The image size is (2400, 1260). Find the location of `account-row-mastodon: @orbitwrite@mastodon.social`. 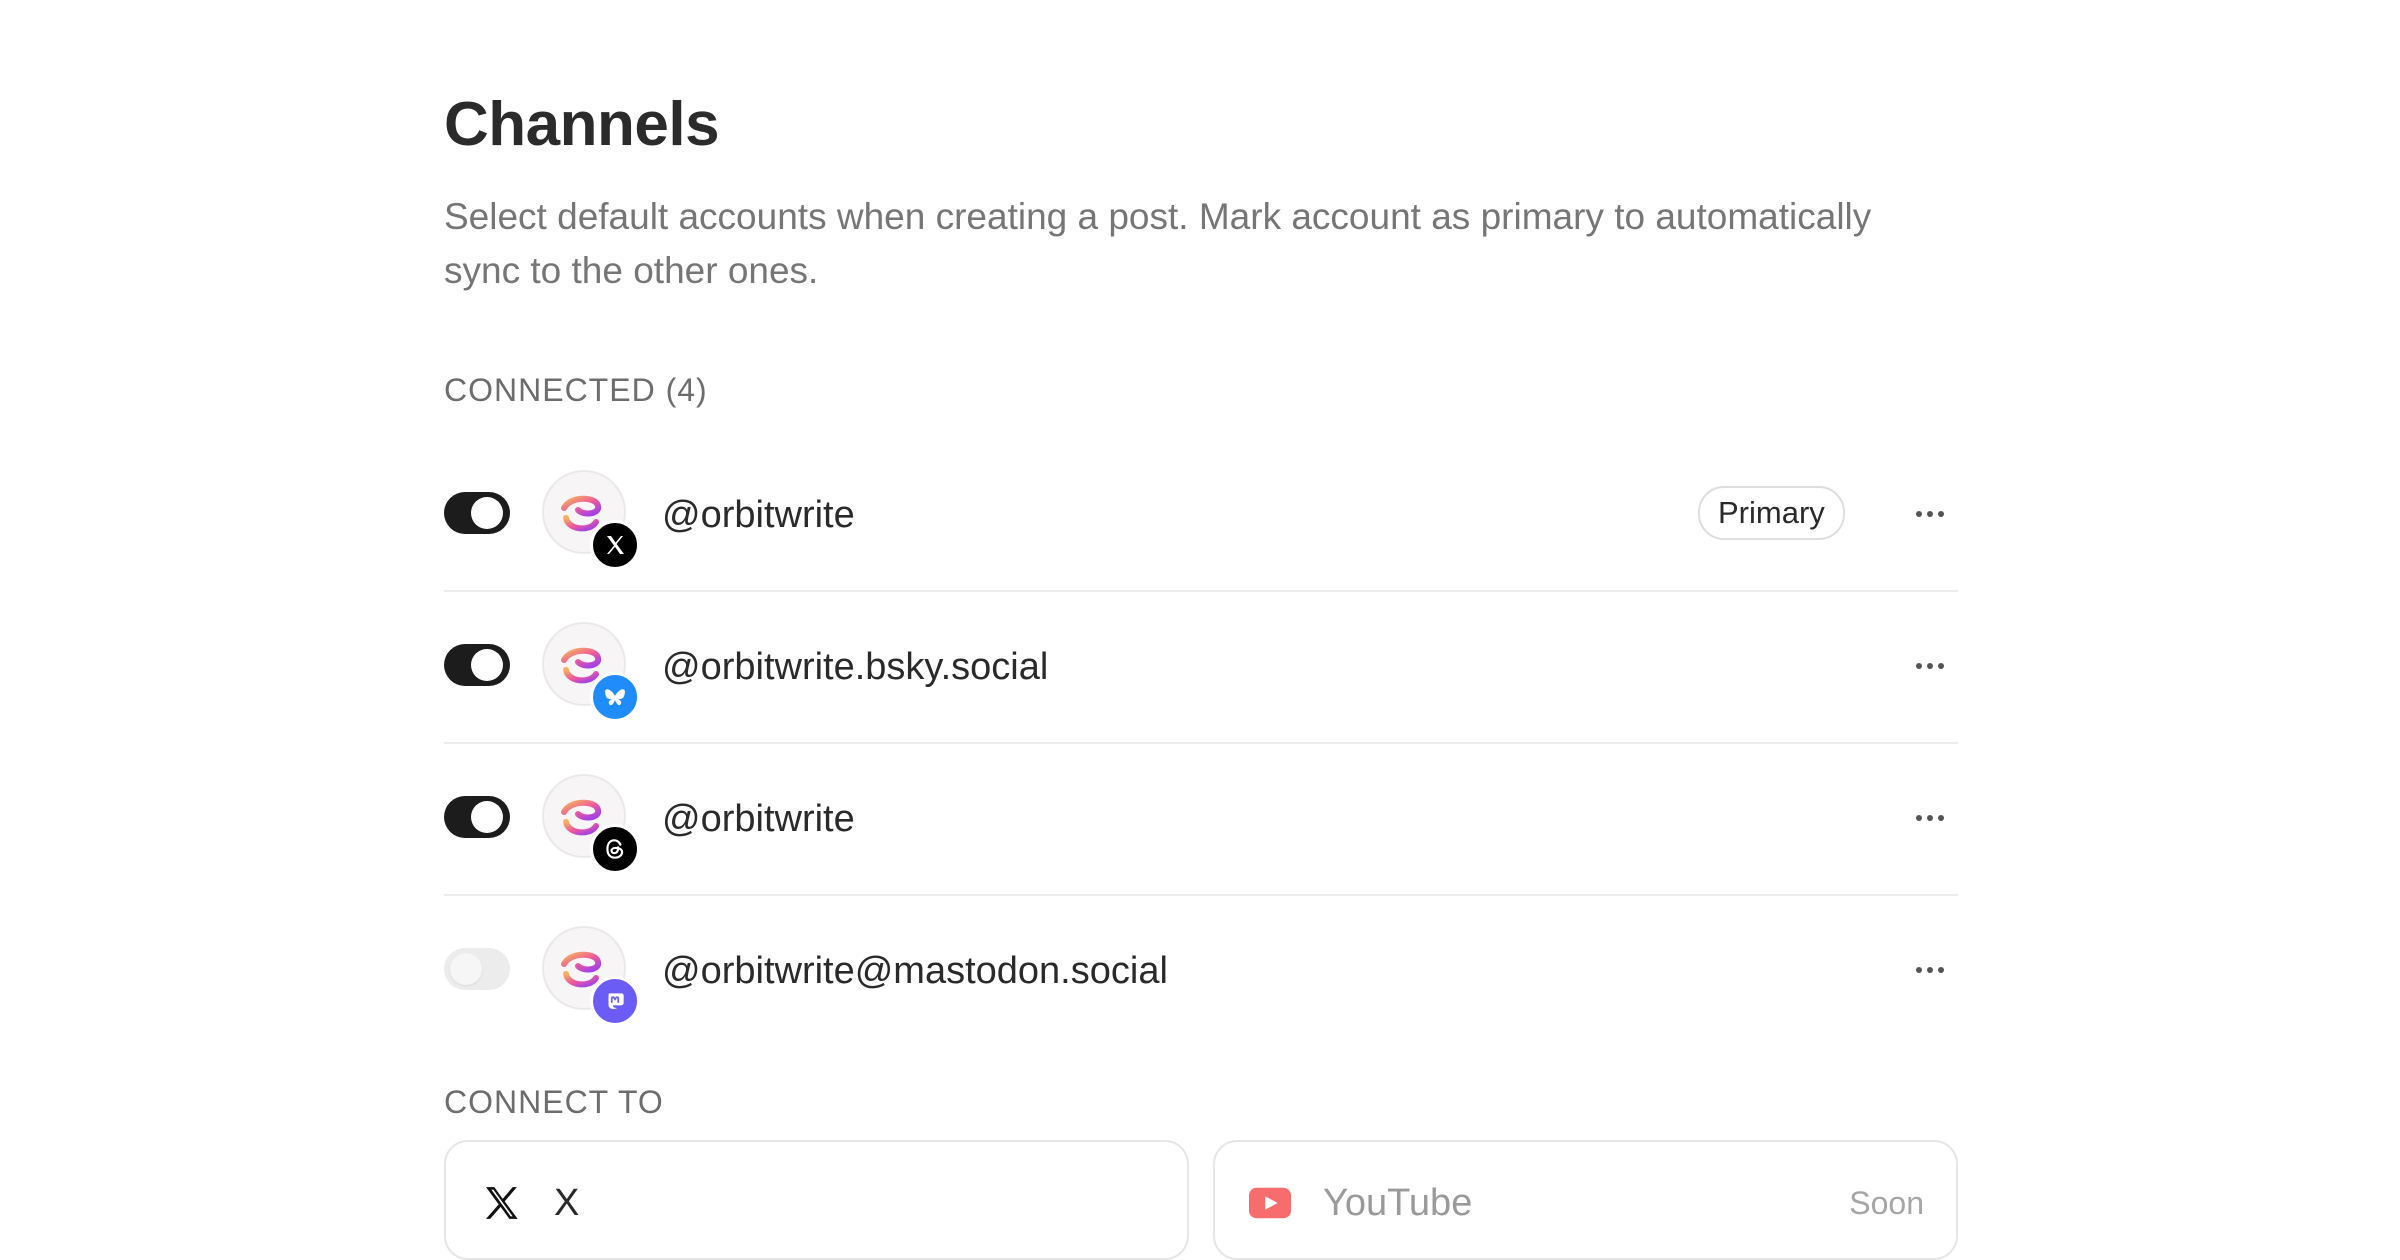

account-row-mastodon: @orbitwrite@mastodon.social is located at coordinates (1201, 972).